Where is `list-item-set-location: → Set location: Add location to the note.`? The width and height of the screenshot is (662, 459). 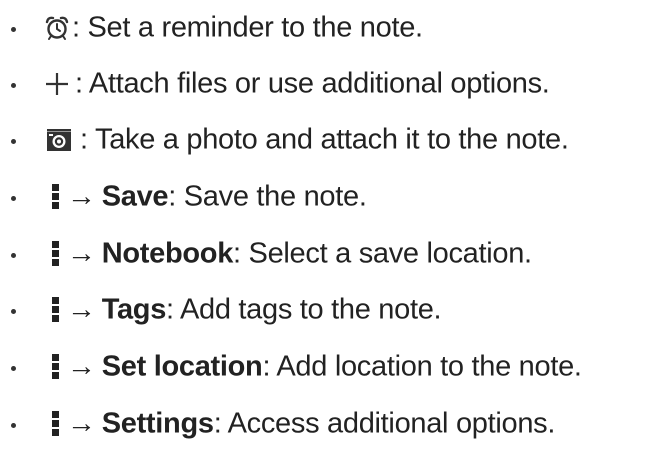 list-item-set-location: → Set location: Add location to the note. is located at coordinates (331, 367).